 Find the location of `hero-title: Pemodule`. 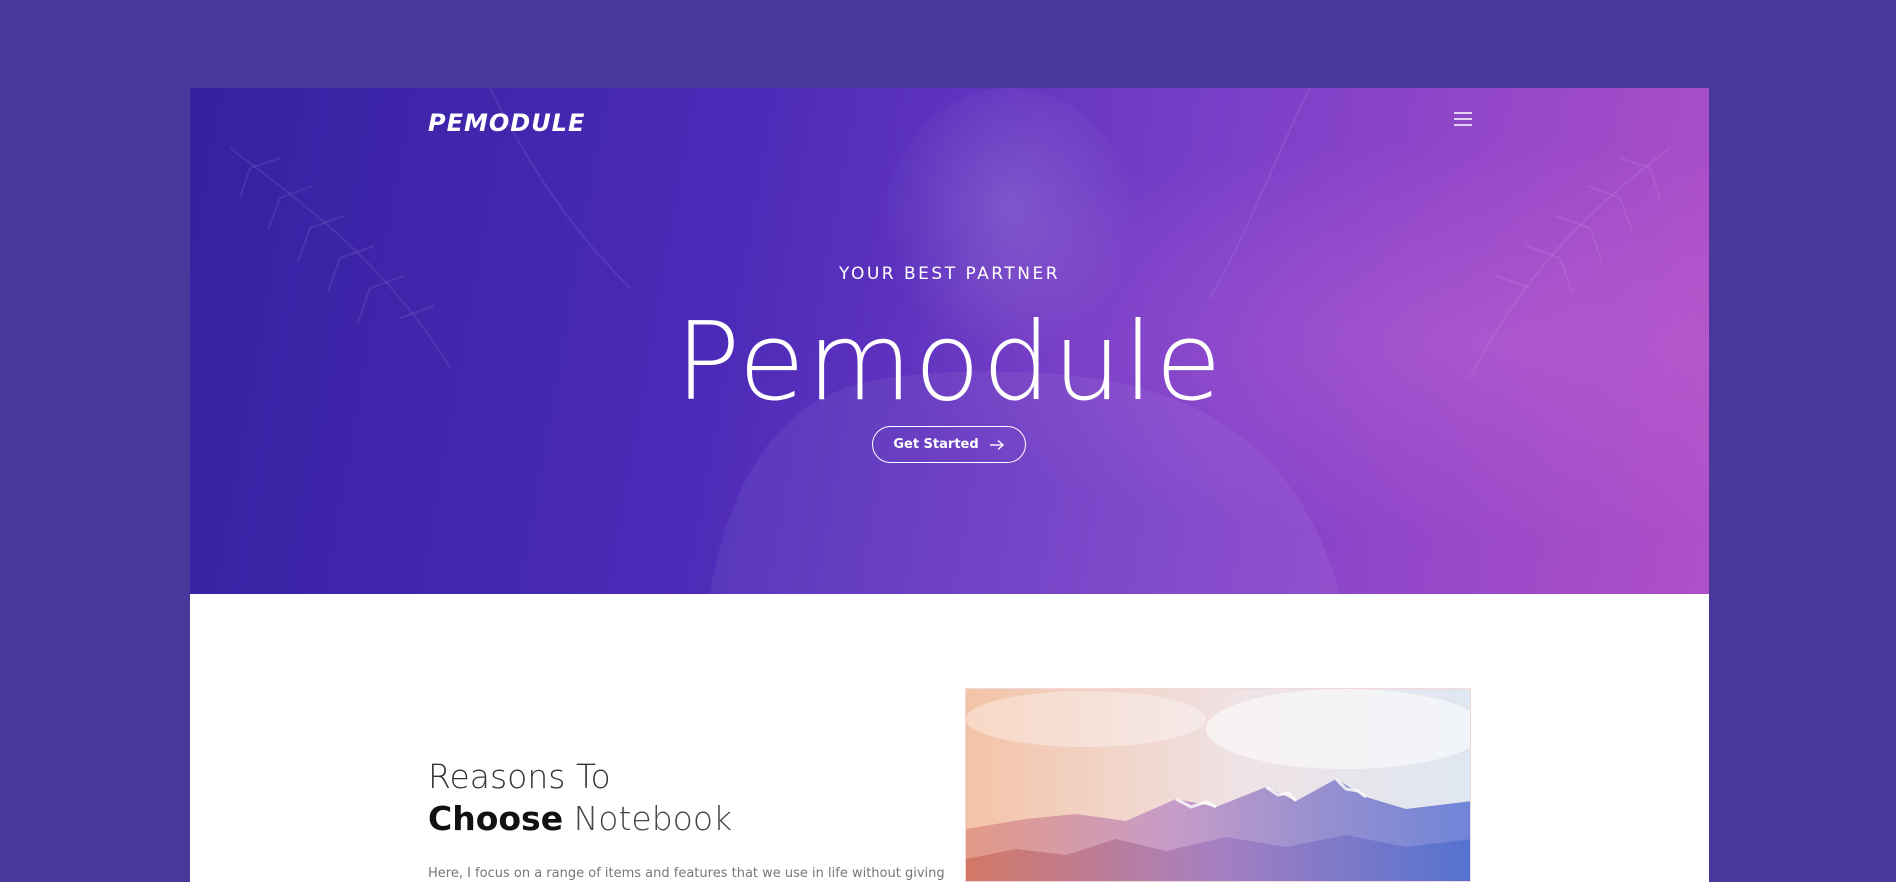

hero-title: Pemodule is located at coordinates (949, 362).